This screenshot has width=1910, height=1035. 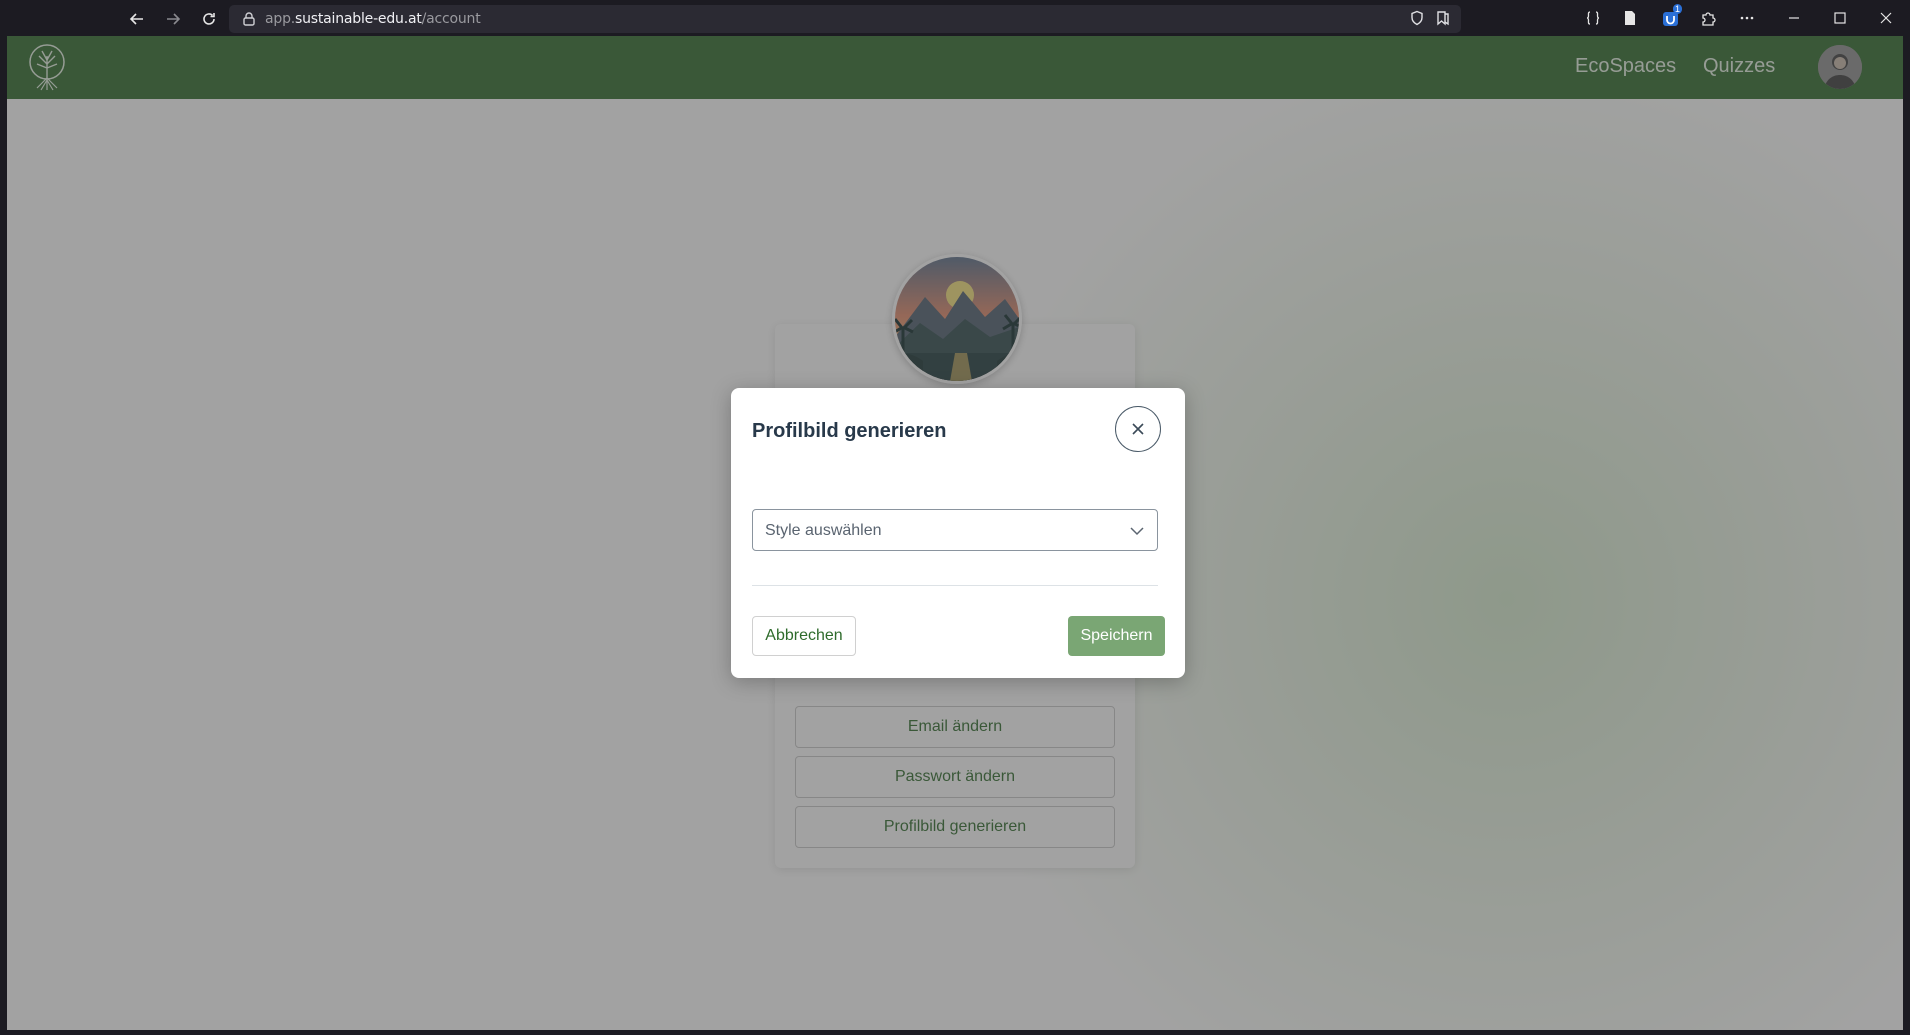 I want to click on style-select: Style auswählen, so click(x=955, y=530).